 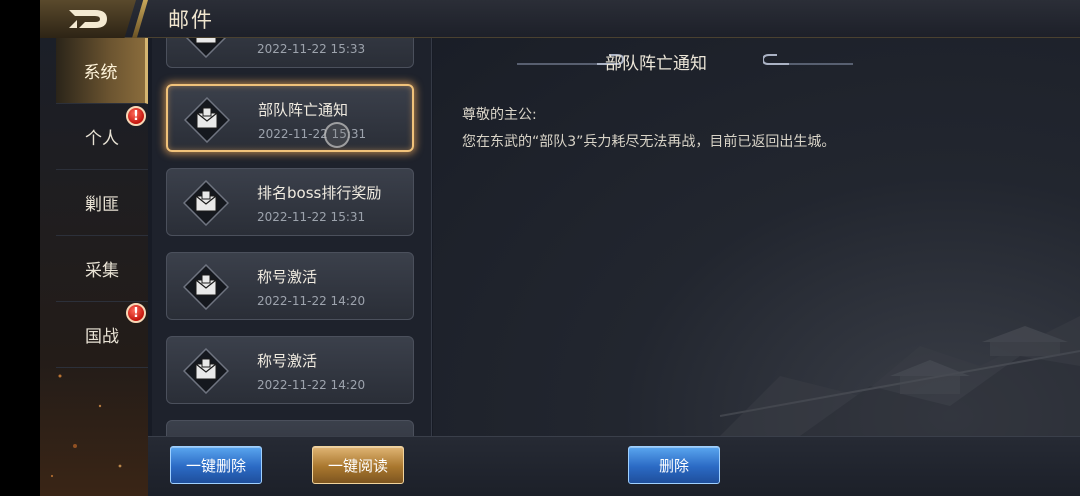 What do you see at coordinates (290, 428) in the screenshot?
I see `mail-item` at bounding box center [290, 428].